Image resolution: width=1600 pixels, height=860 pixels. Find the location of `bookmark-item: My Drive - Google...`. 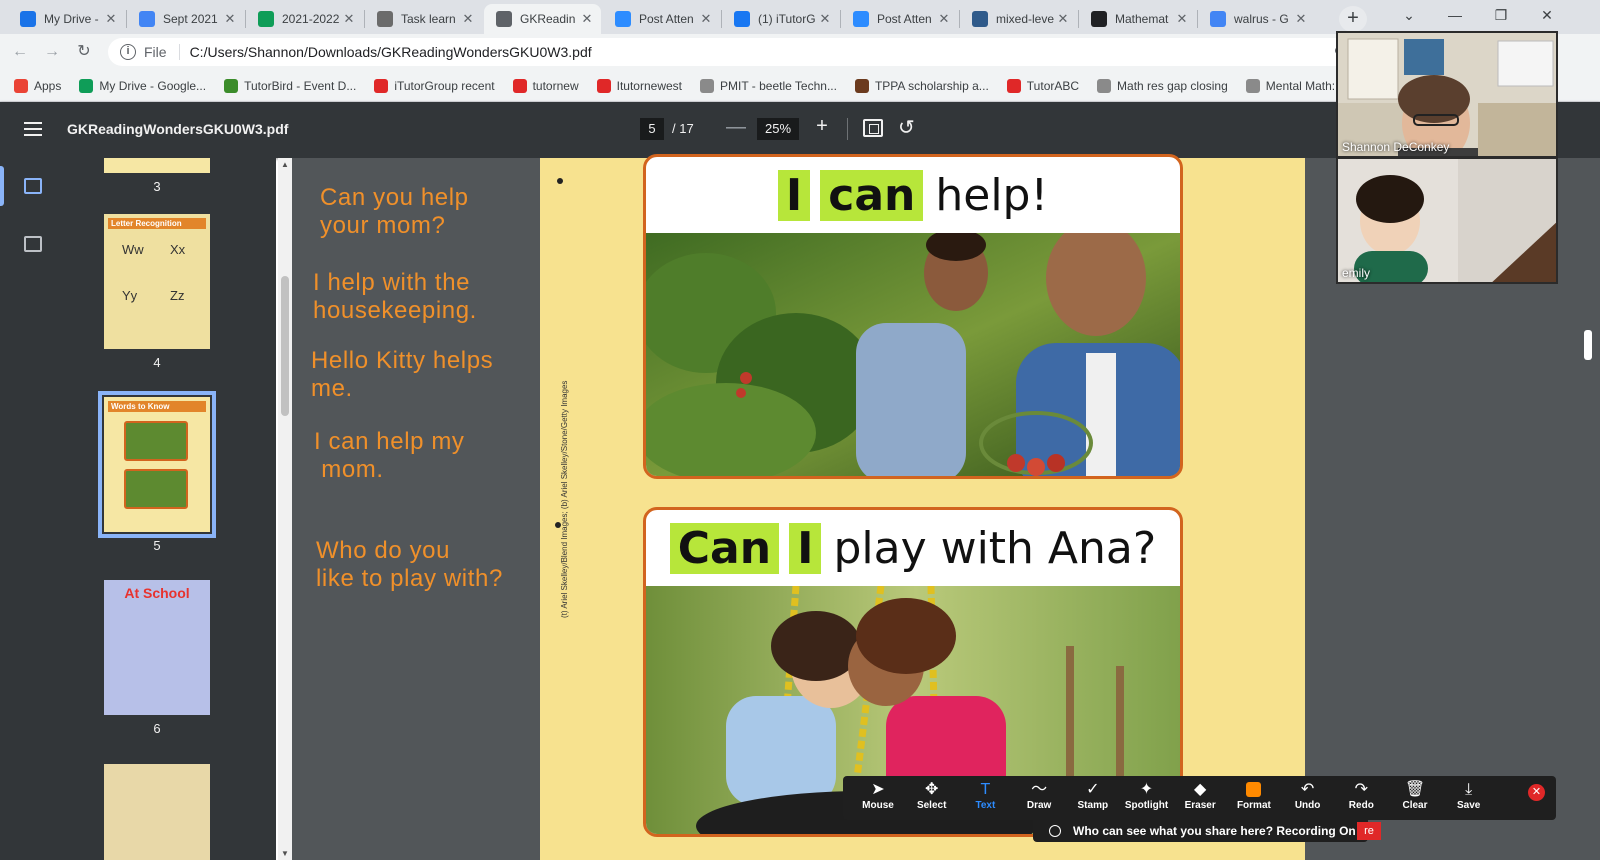

bookmark-item: My Drive - Google... is located at coordinates (142, 85).